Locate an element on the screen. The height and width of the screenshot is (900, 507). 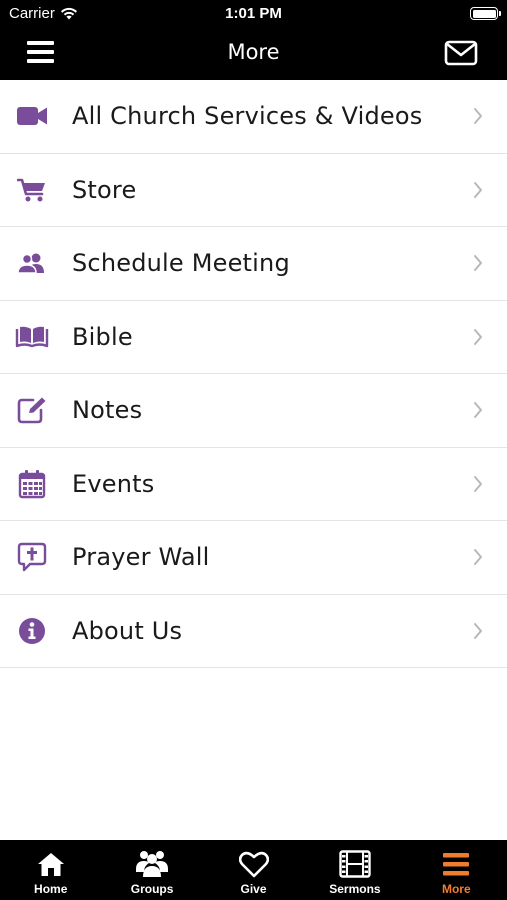
status-time: 1:01 PM is located at coordinates (253, 13).